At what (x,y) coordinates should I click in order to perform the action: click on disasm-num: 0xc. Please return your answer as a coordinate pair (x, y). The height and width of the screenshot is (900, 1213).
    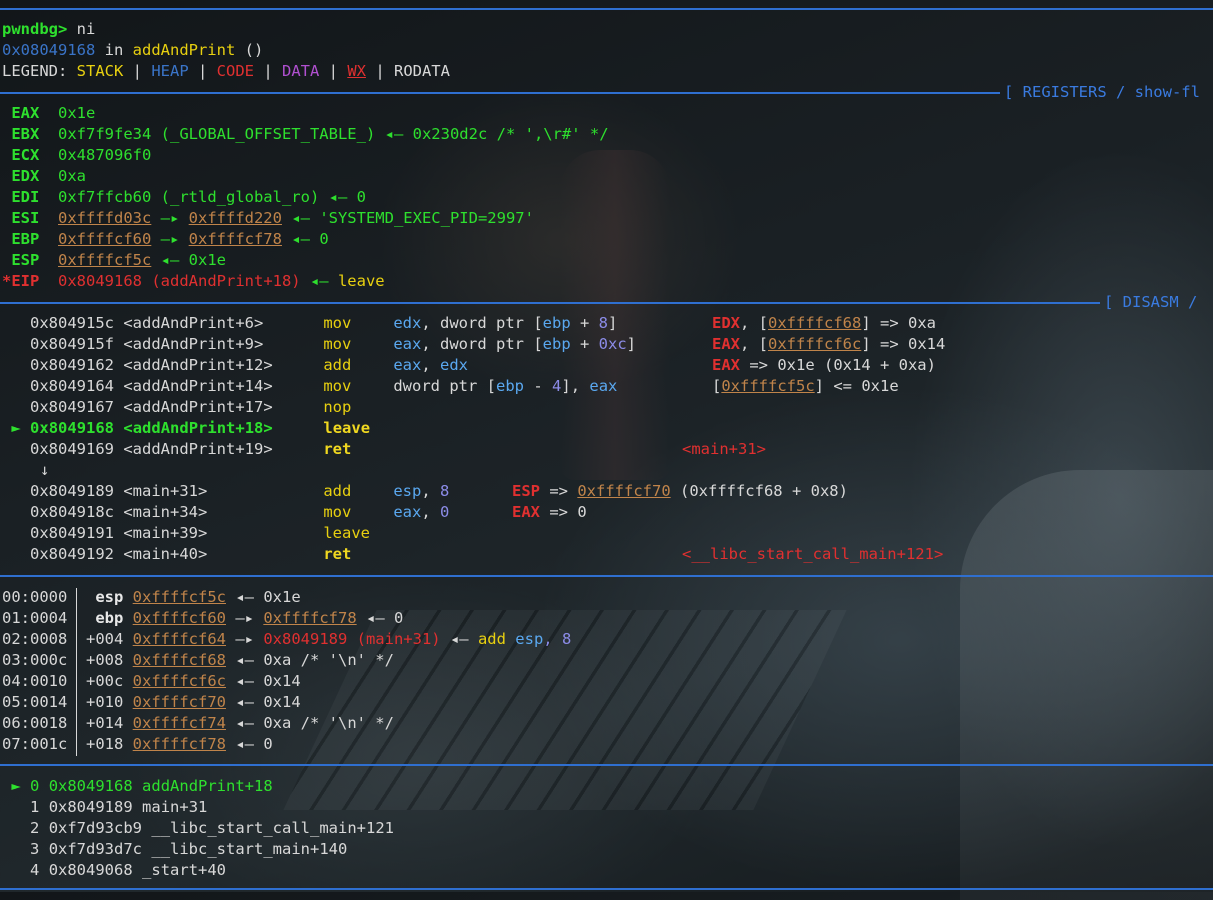
    Looking at the image, I should click on (612, 344).